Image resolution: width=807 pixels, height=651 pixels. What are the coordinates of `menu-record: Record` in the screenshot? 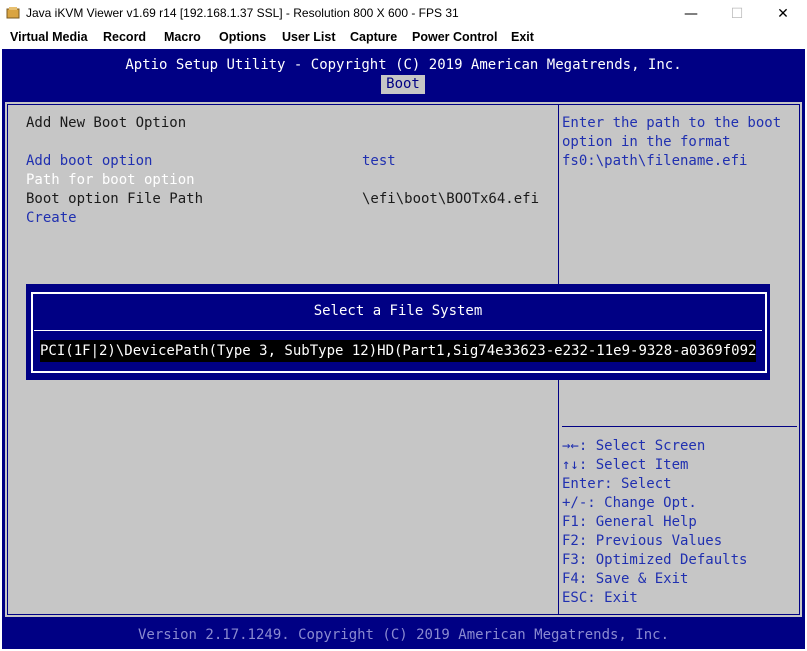 It's located at (124, 37).